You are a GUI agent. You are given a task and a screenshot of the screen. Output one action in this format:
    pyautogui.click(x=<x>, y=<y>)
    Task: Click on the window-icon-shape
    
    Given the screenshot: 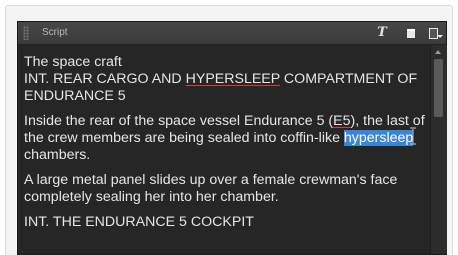 What is the action you would take?
    pyautogui.click(x=411, y=33)
    